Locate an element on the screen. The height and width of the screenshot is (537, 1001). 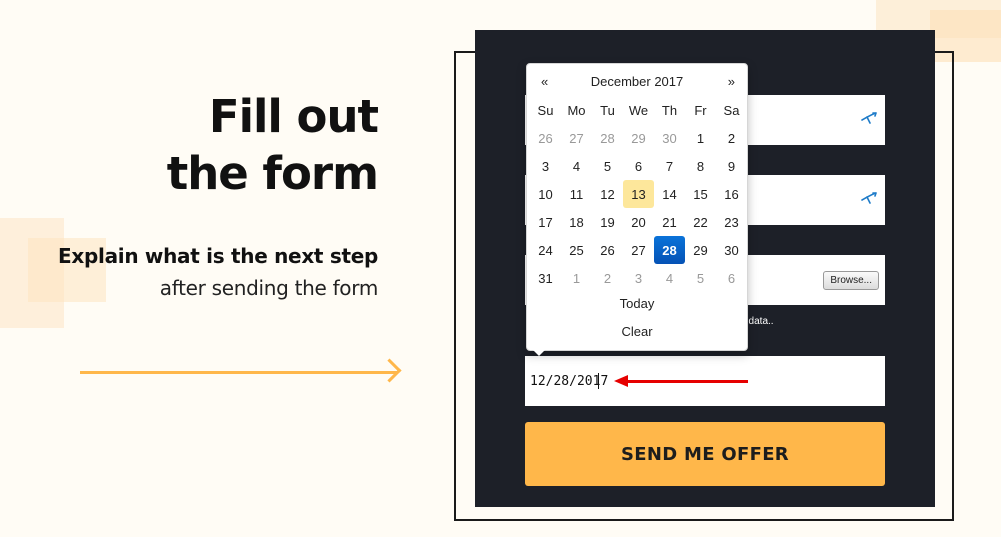
day-cell: 31 is located at coordinates (545, 278).